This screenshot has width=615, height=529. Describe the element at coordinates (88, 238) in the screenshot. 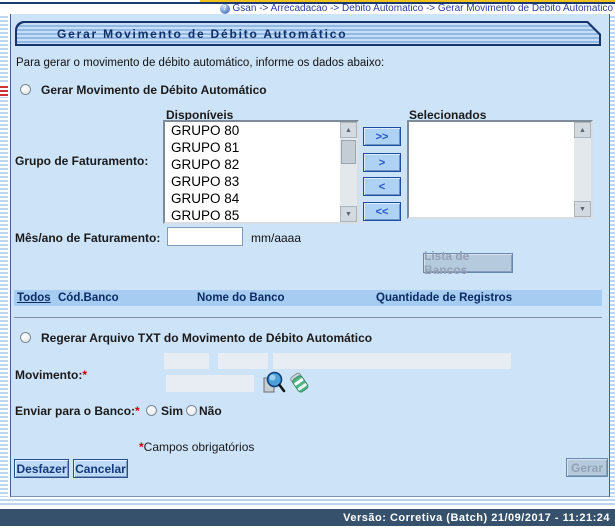

I see `month-year-label: Mês/ano de Faturamento:` at that location.